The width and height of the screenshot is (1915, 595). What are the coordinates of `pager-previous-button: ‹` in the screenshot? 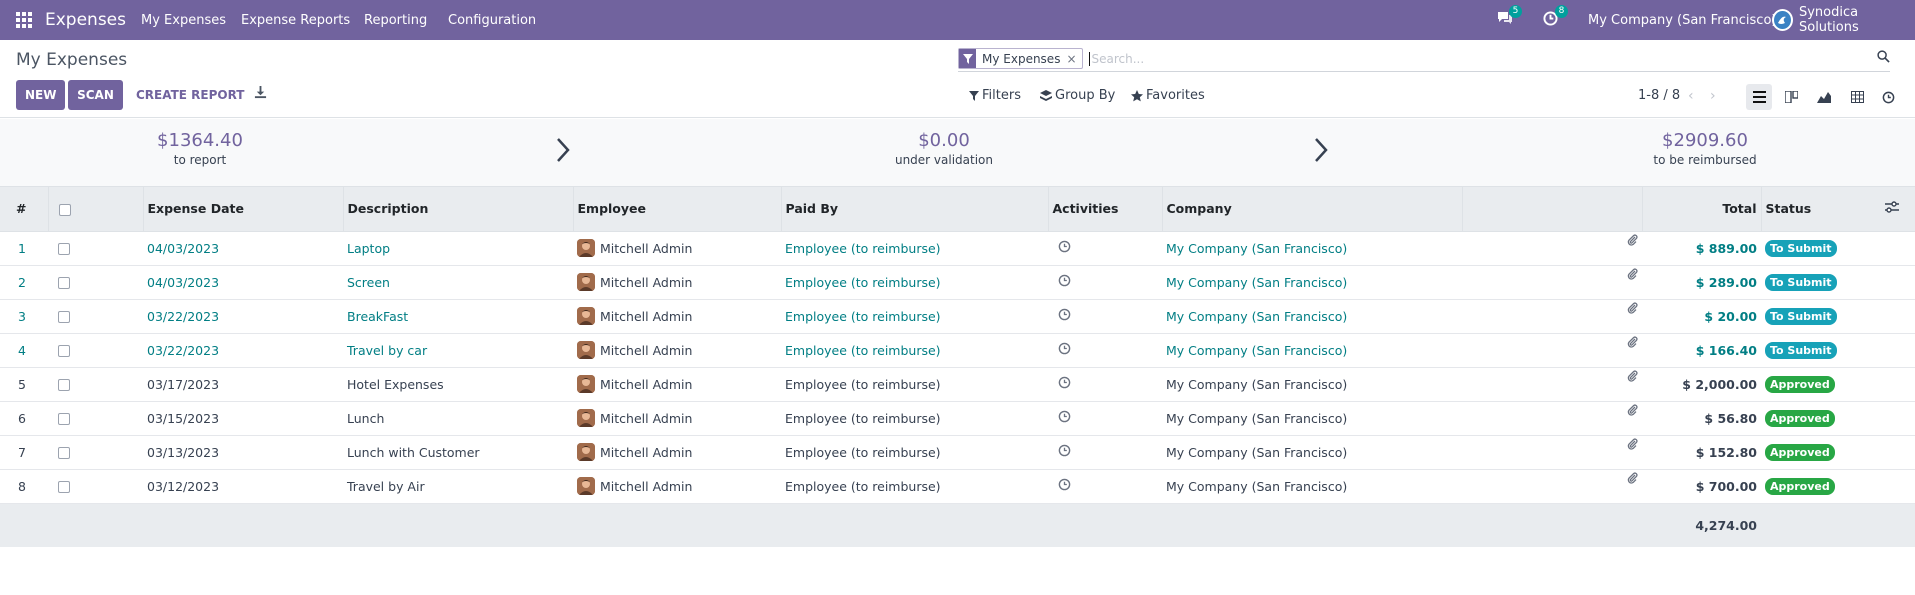 It's located at (1691, 96).